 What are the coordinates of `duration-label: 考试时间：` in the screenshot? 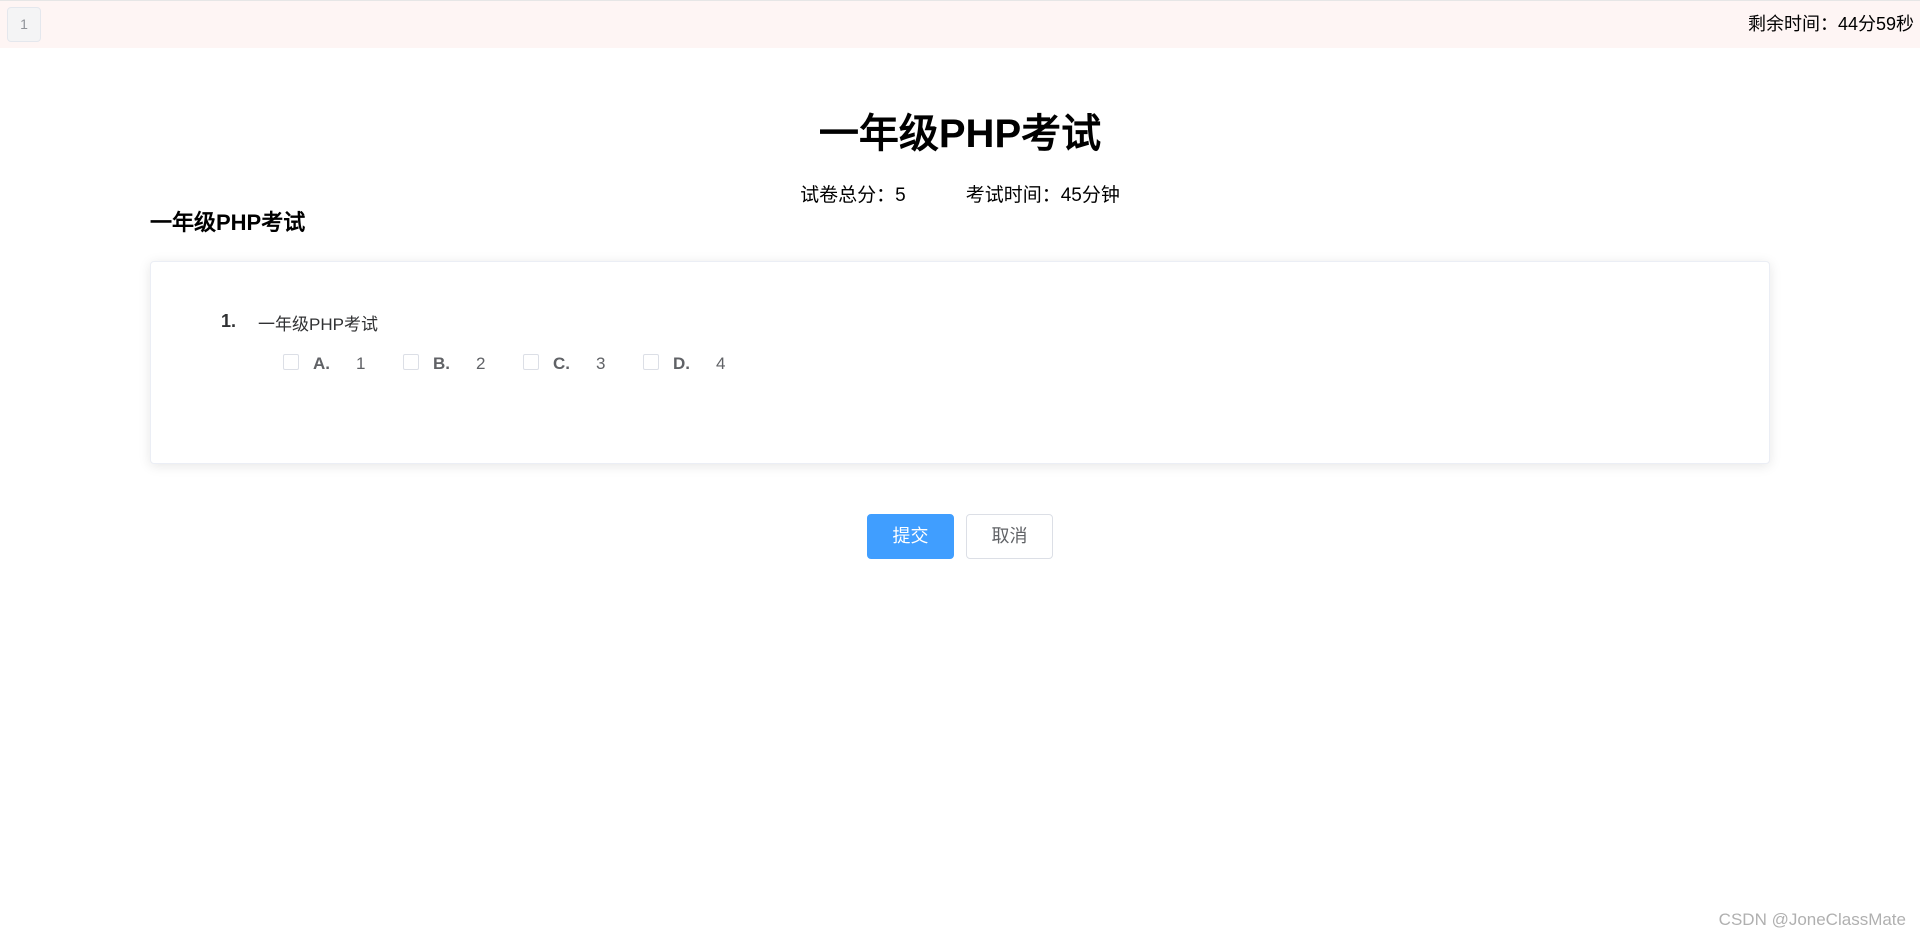 It's located at (1013, 195).